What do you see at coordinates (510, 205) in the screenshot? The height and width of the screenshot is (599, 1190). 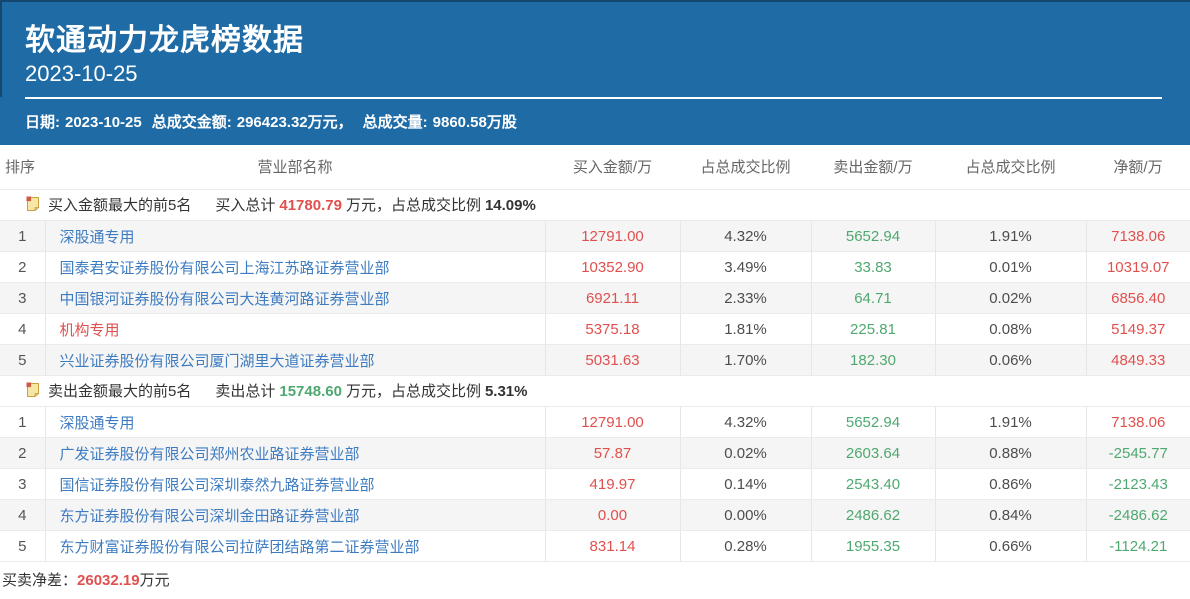 I see `section-total-pct: 14.09%` at bounding box center [510, 205].